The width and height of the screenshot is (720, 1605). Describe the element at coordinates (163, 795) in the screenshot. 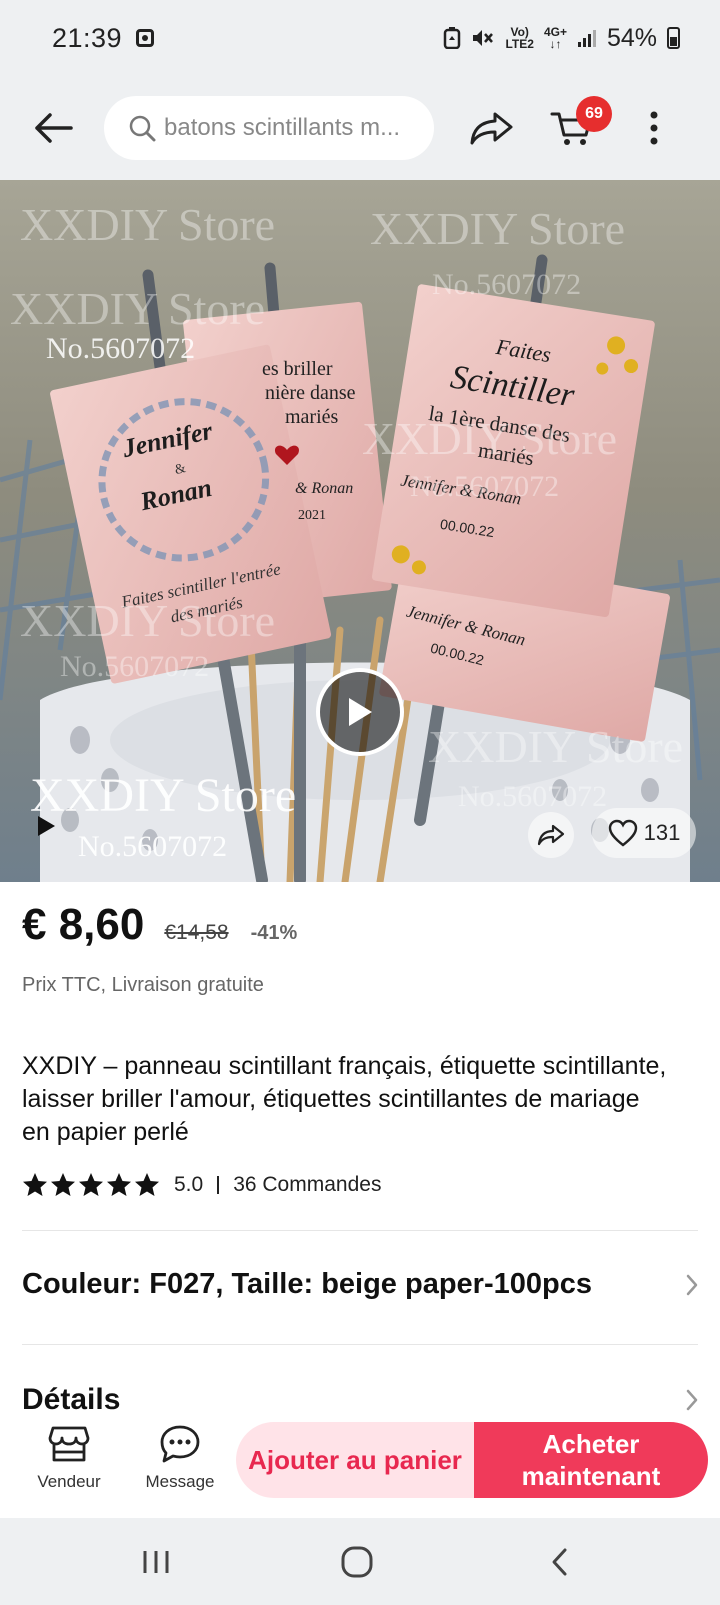

I see `watermark-store-main: XXDIY Store` at that location.